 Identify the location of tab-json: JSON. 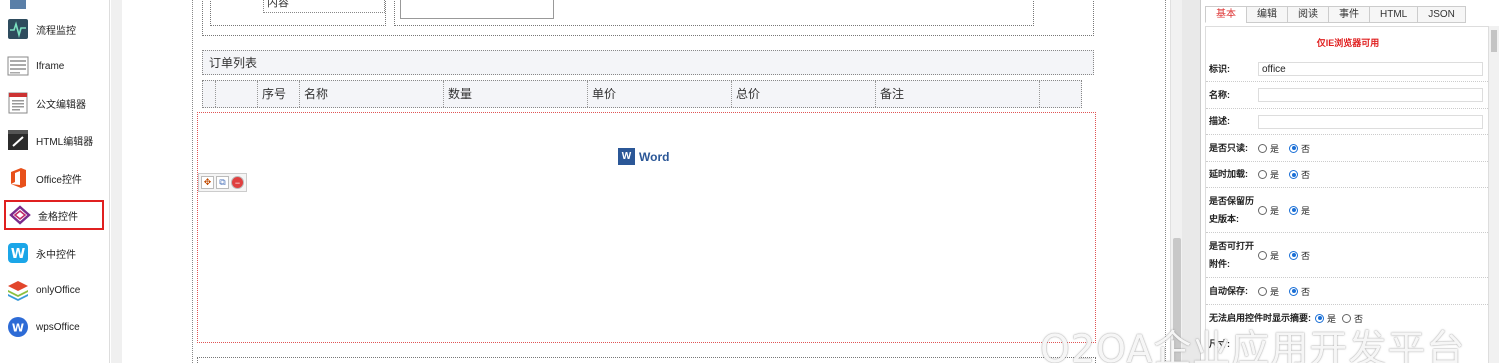
(1441, 14).